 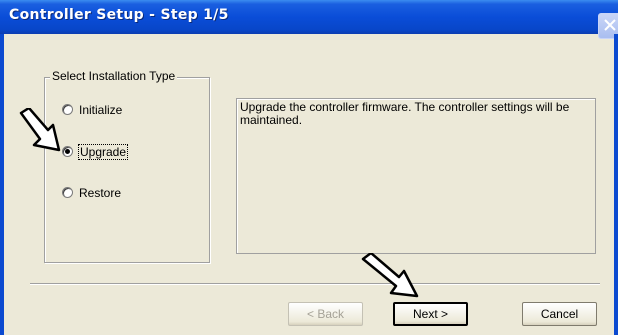 I want to click on radio-restore-label: Restore, so click(x=100, y=193).